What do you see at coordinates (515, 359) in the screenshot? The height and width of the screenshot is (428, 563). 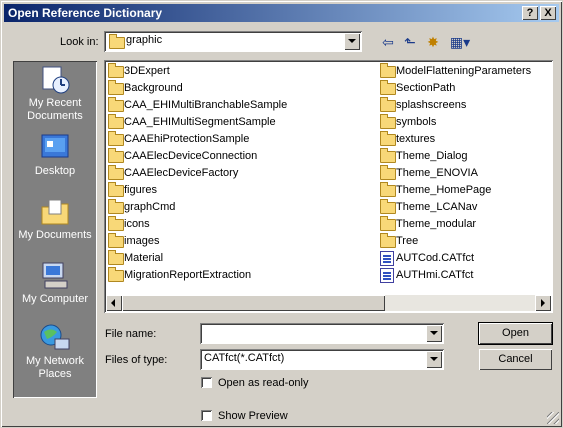 I see `cancel-button: Cancel` at bounding box center [515, 359].